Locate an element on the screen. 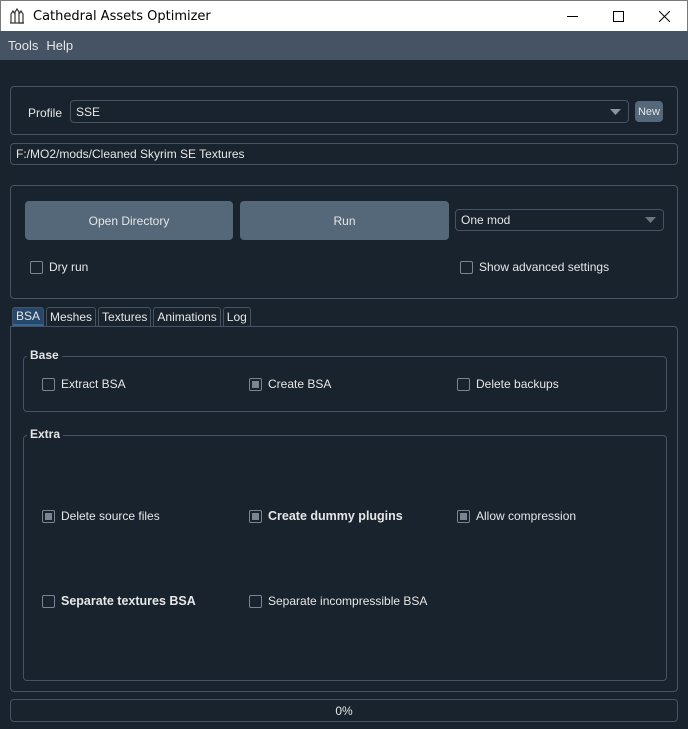 The width and height of the screenshot is (688, 729). maximize-icon is located at coordinates (618, 16).